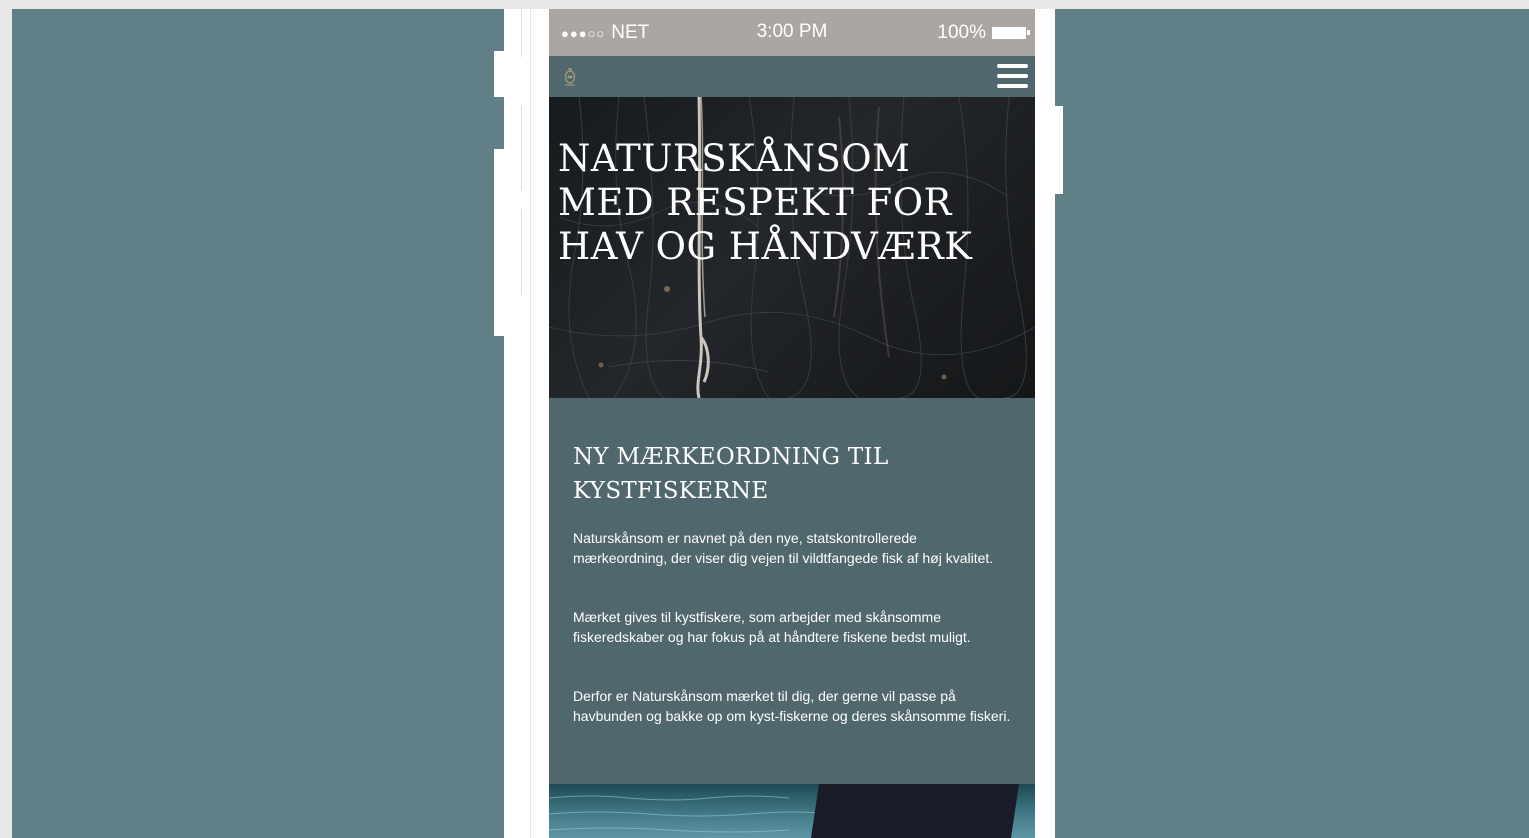  What do you see at coordinates (792, 811) in the screenshot?
I see `sea-image` at bounding box center [792, 811].